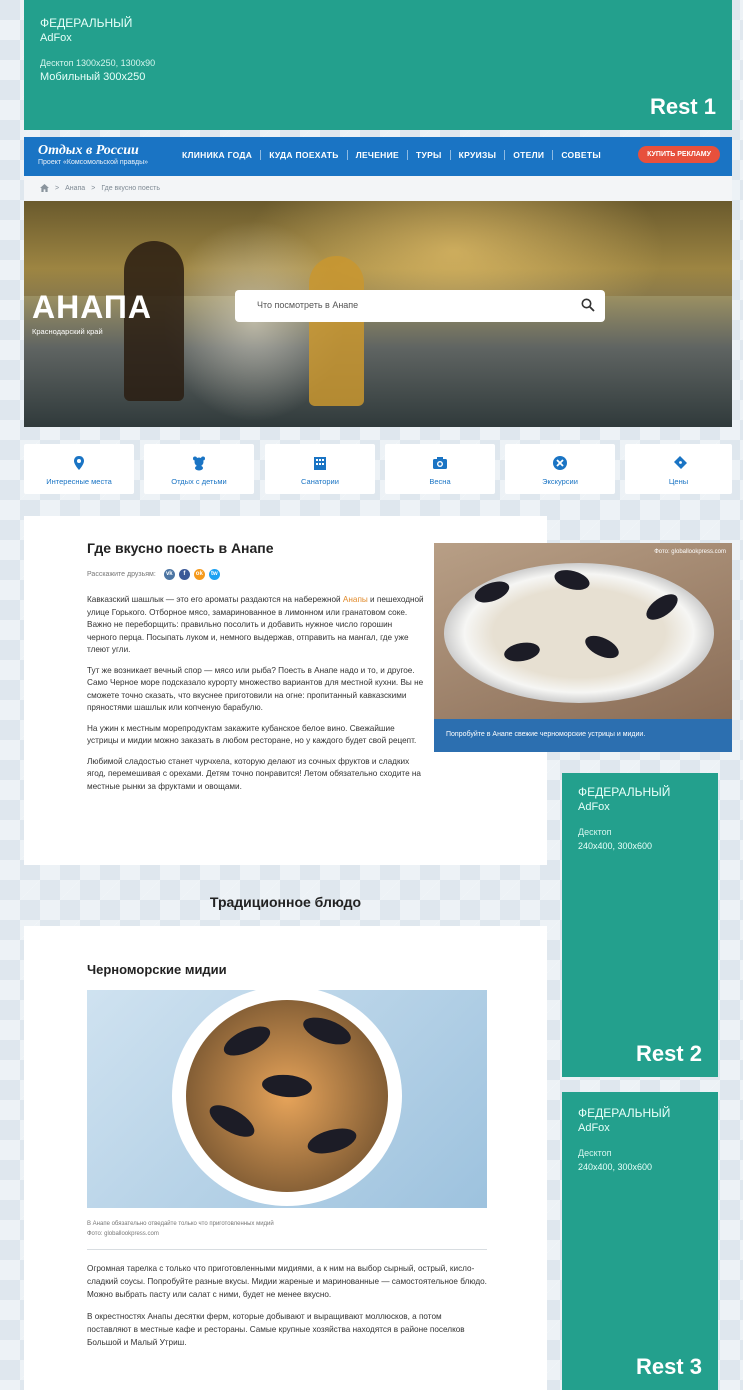 Image resolution: width=743 pixels, height=1390 pixels. What do you see at coordinates (67, 331) in the screenshot?
I see `region-label: Краснодарский край` at bounding box center [67, 331].